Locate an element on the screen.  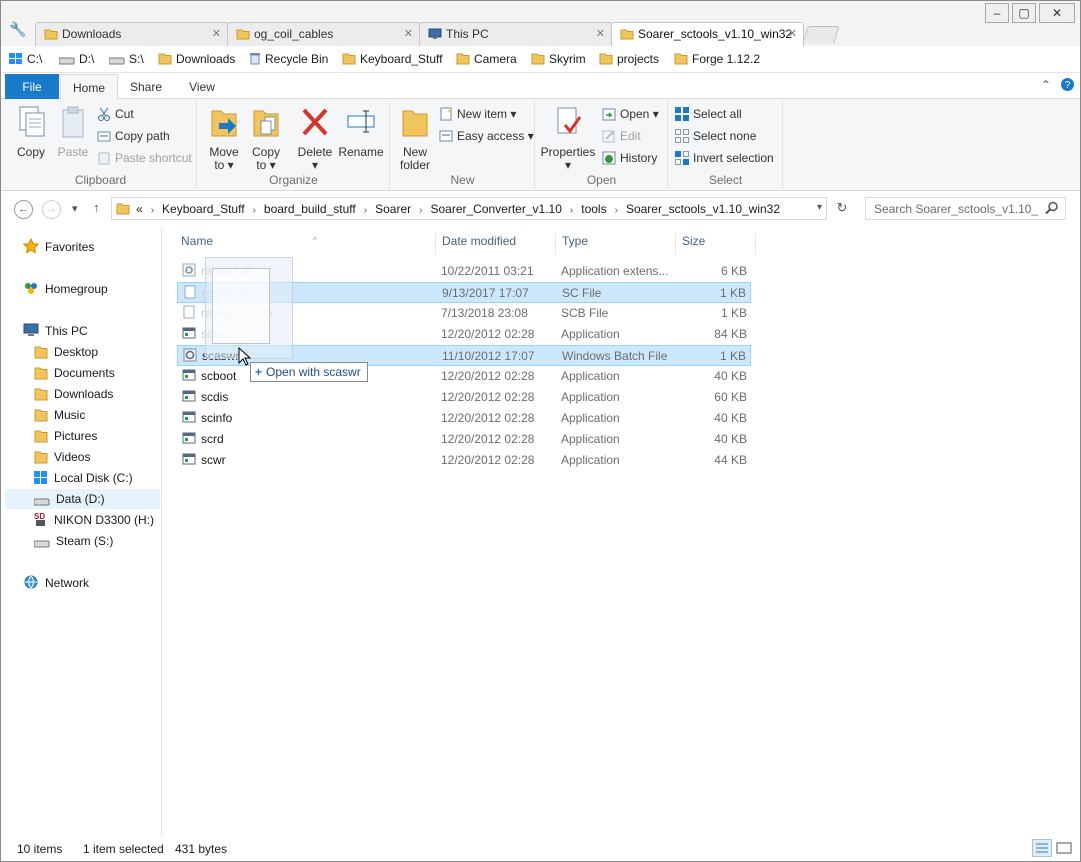
bookmark-recycle-bin: Recycle Bin is located at coordinates (288, 60).